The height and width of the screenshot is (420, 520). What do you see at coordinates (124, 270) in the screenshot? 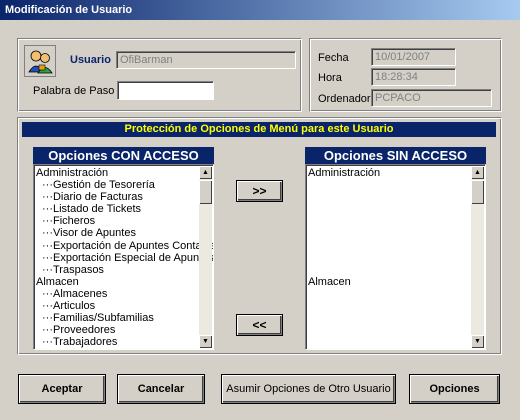
I see `list-item: ···Traspasos` at bounding box center [124, 270].